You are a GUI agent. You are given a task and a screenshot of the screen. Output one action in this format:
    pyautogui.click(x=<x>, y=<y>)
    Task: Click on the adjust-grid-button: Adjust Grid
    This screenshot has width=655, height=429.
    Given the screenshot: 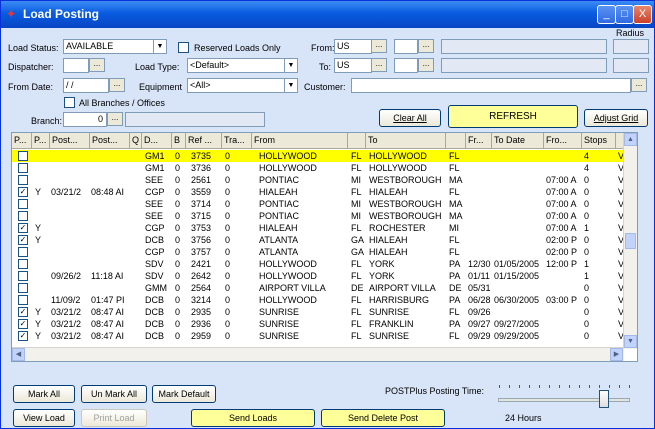 What is the action you would take?
    pyautogui.click(x=616, y=118)
    